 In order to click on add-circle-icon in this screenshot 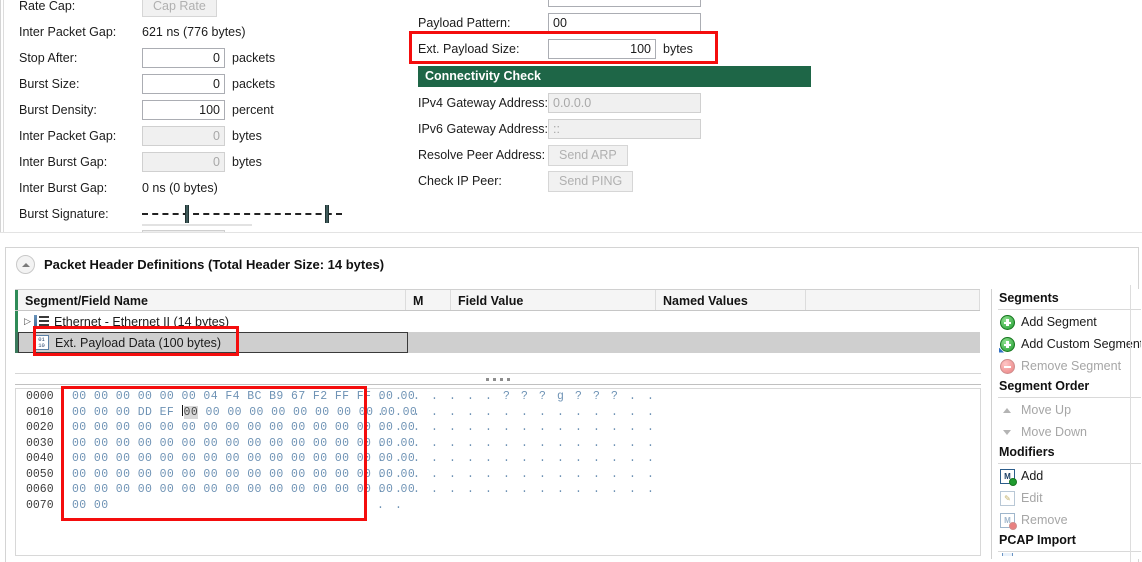, I will do `click(1007, 322)`.